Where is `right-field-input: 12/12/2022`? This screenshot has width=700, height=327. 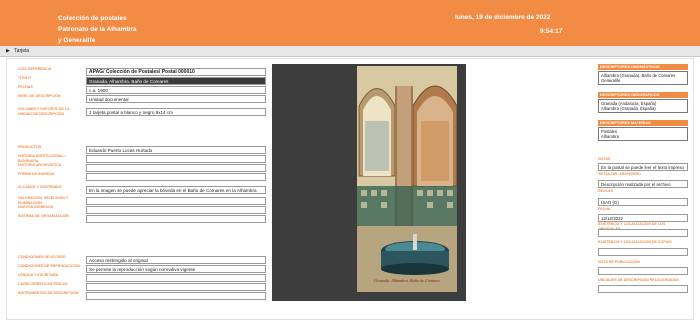 right-field-input: 12/12/2022 is located at coordinates (643, 218).